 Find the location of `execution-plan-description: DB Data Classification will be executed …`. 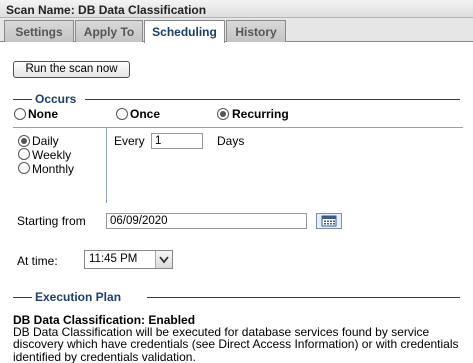

execution-plan-description: DB Data Classification will be executed … is located at coordinates (236, 344).